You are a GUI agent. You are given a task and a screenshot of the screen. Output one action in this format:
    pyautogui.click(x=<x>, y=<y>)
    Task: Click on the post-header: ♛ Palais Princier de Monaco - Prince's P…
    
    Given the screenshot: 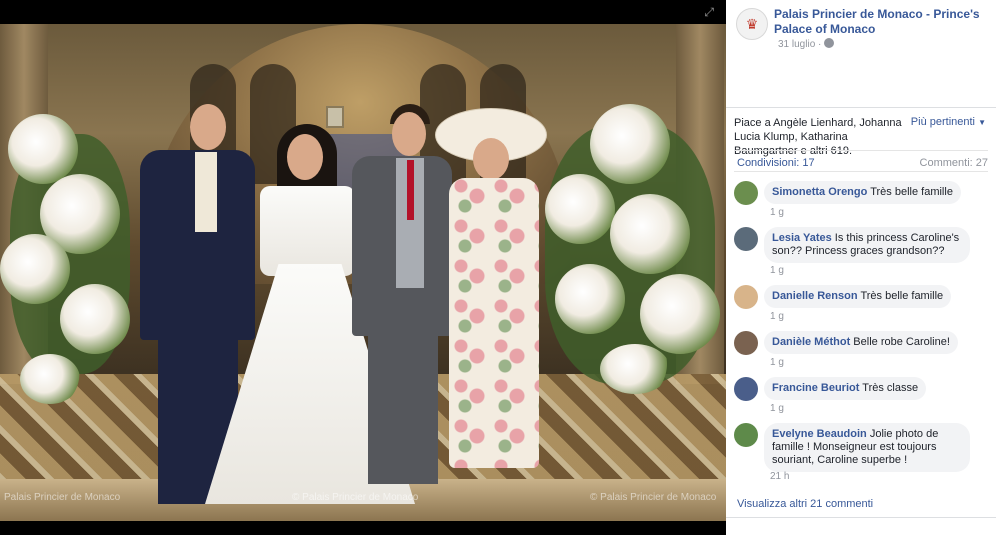 What is the action you would take?
    pyautogui.click(x=861, y=54)
    